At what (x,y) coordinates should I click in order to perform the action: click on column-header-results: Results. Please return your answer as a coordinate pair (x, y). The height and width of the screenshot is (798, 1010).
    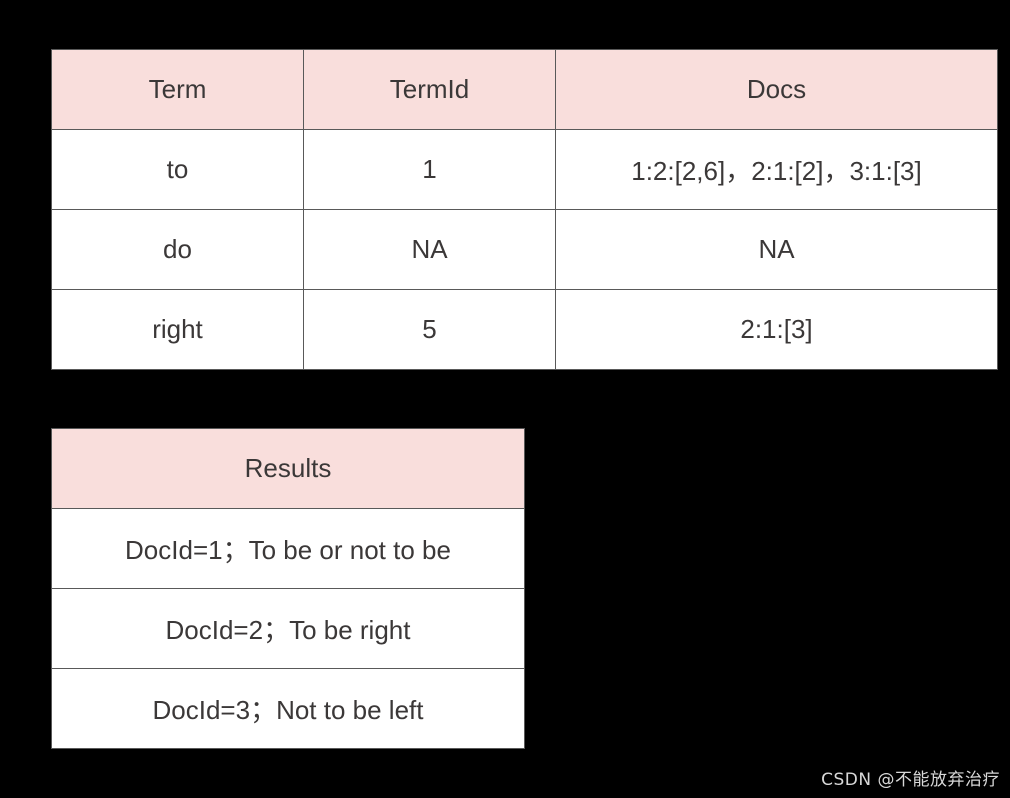
    Looking at the image, I should click on (288, 468).